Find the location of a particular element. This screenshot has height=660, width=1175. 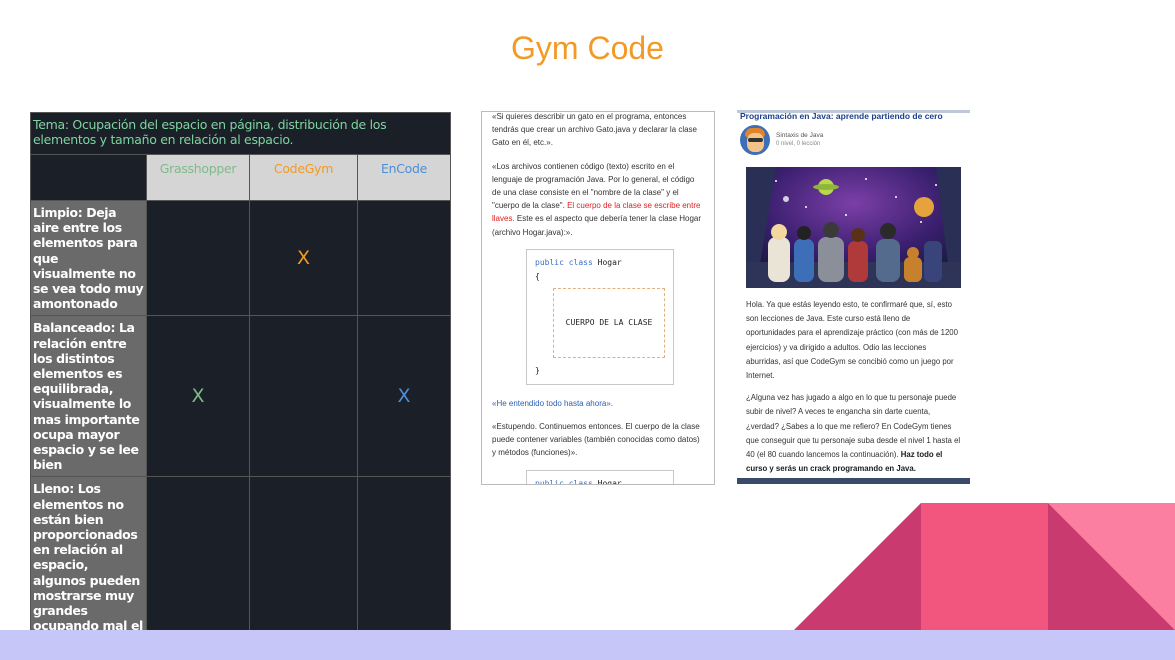

author-row: Sintaxis de Java 0 nivel, 0 lección is located at coordinates (853, 138).